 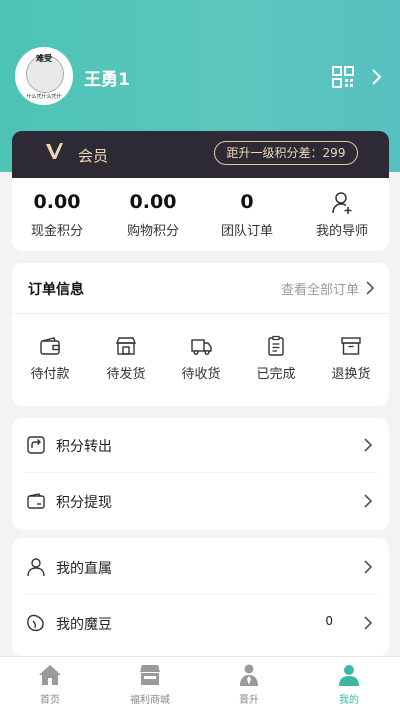 What do you see at coordinates (57, 213) in the screenshot?
I see `cash-points-stat: 0.00 现金积分` at bounding box center [57, 213].